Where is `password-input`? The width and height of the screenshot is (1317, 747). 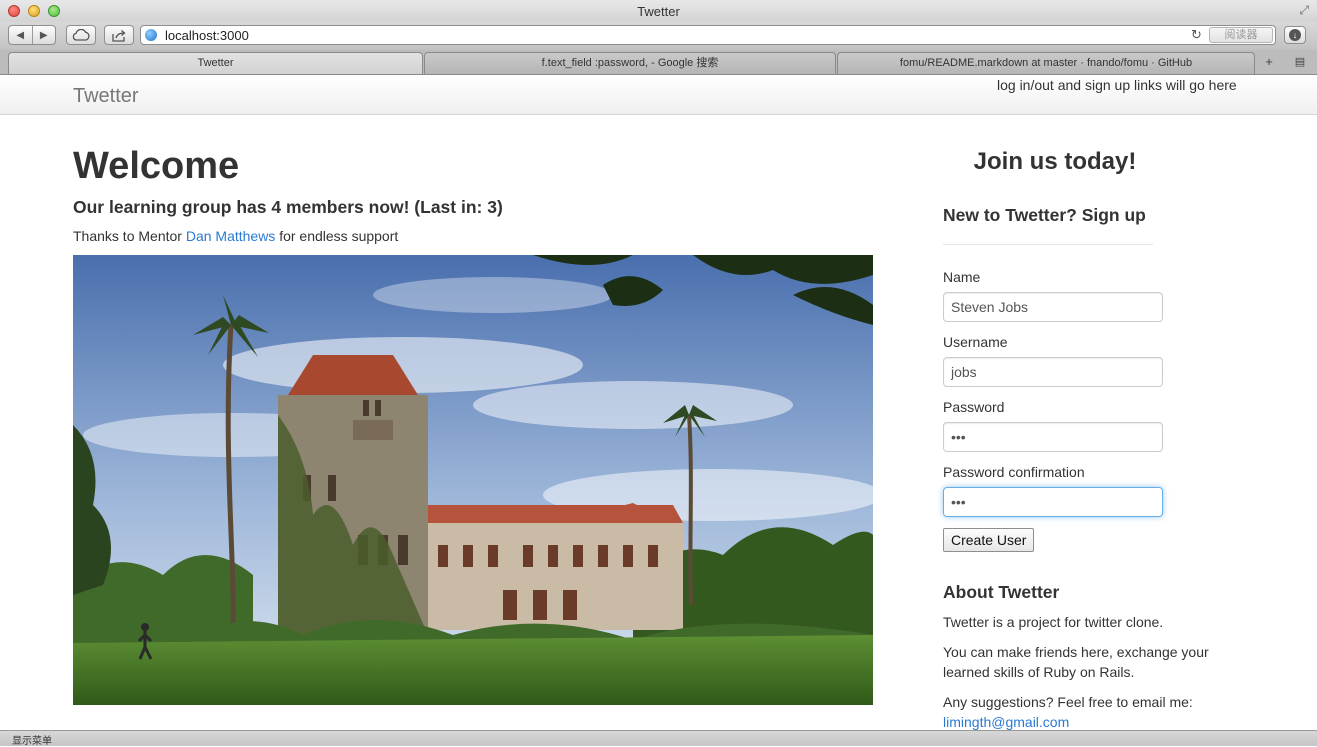 password-input is located at coordinates (1053, 437).